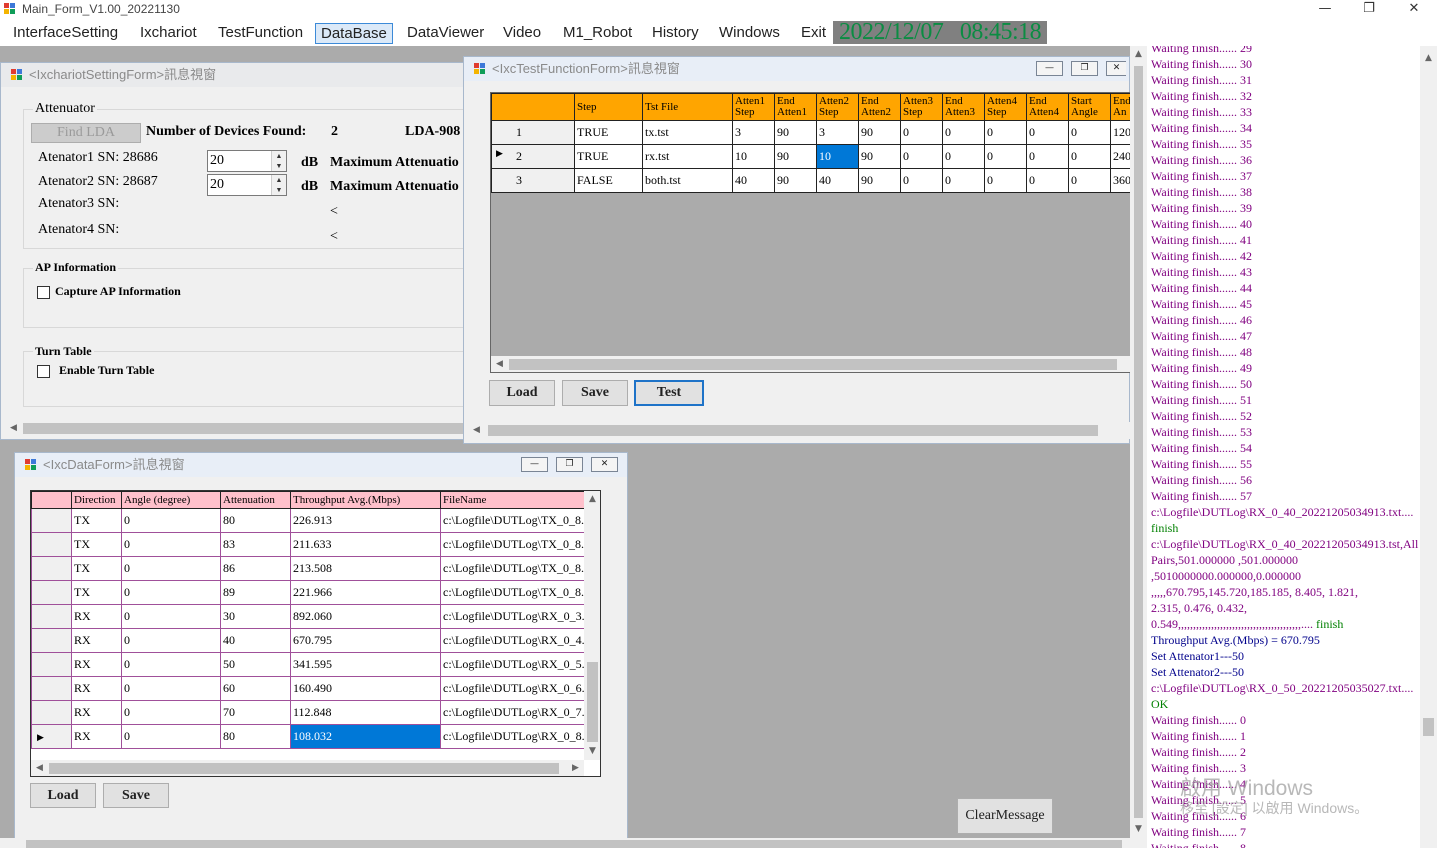  What do you see at coordinates (921, 107) in the screenshot?
I see `test-grid-header: Atten3 Step` at bounding box center [921, 107].